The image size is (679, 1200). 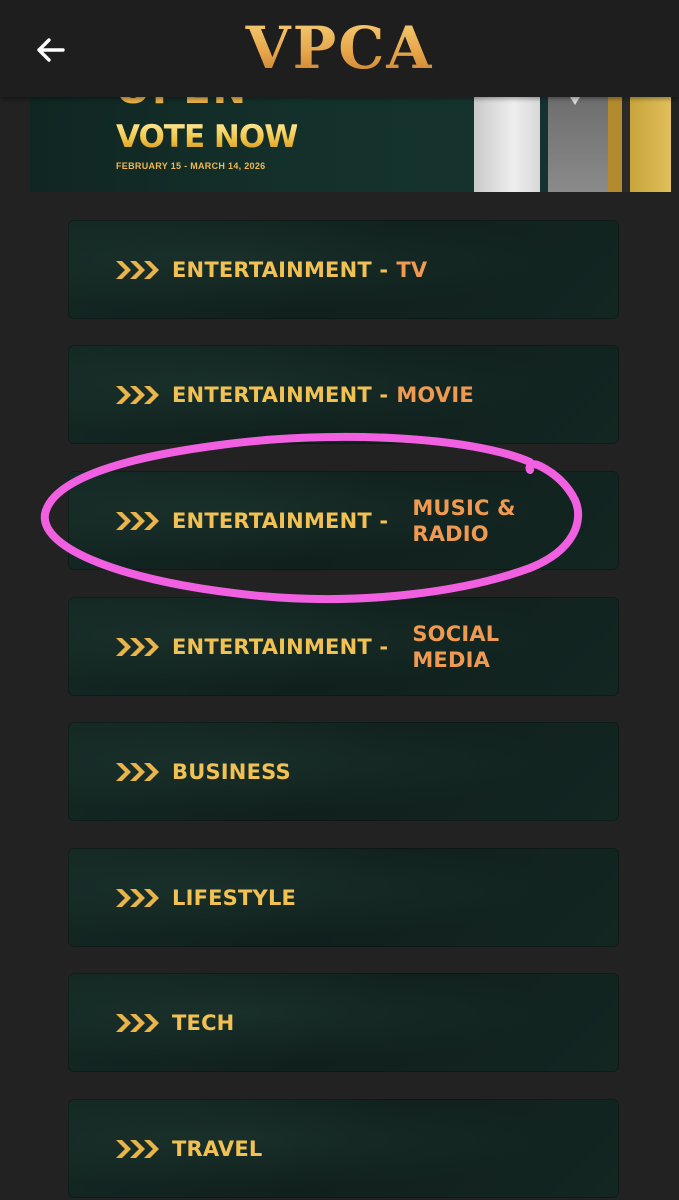 What do you see at coordinates (464, 520) in the screenshot?
I see `category-sub: MUSIC & RADIO` at bounding box center [464, 520].